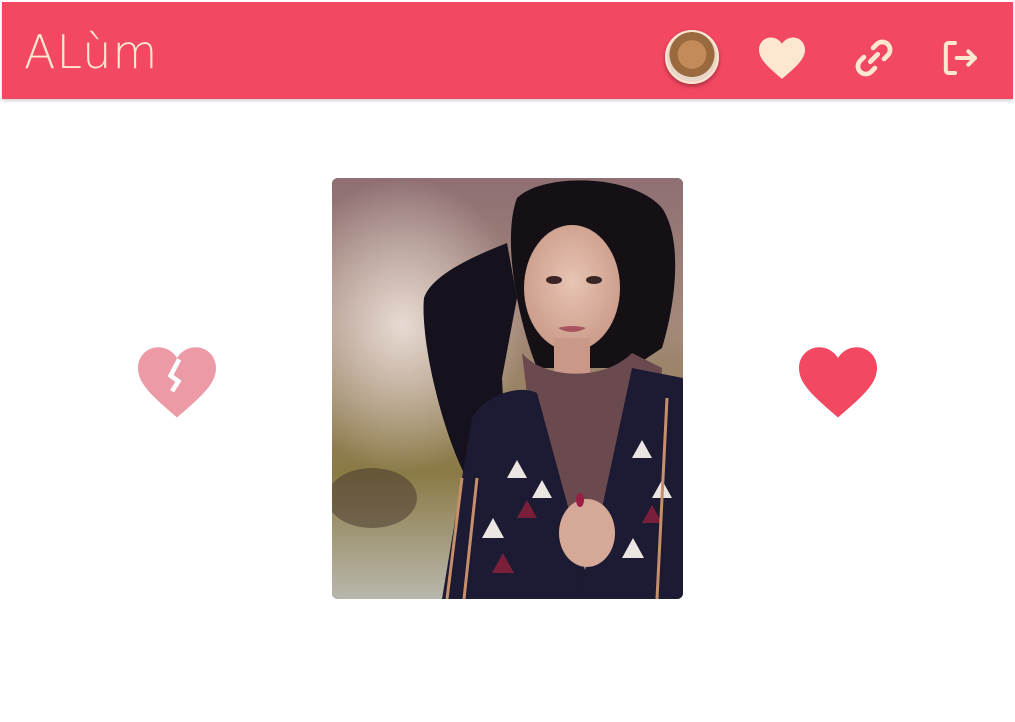 This screenshot has width=1015, height=722. I want to click on logout-button, so click(960, 58).